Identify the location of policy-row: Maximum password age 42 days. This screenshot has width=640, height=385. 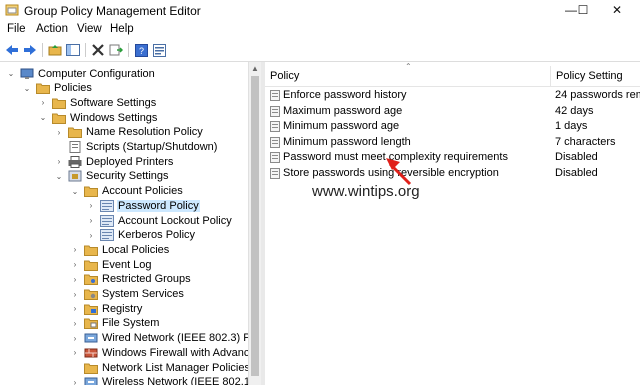
(452, 111).